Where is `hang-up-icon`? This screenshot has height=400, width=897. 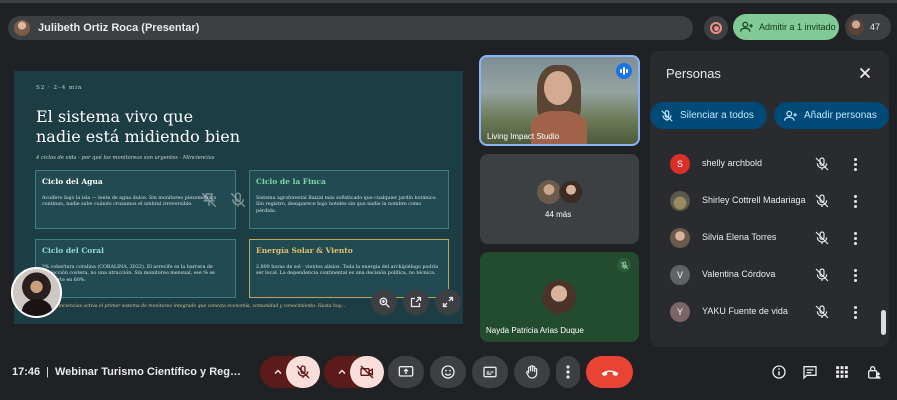
hang-up-icon is located at coordinates (609, 373).